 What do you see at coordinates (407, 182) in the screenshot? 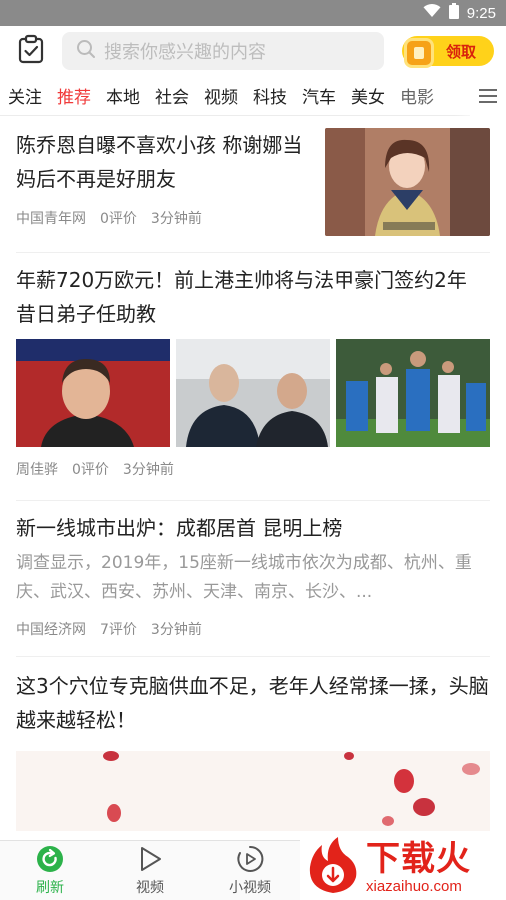
I see `news-thumbnail` at bounding box center [407, 182].